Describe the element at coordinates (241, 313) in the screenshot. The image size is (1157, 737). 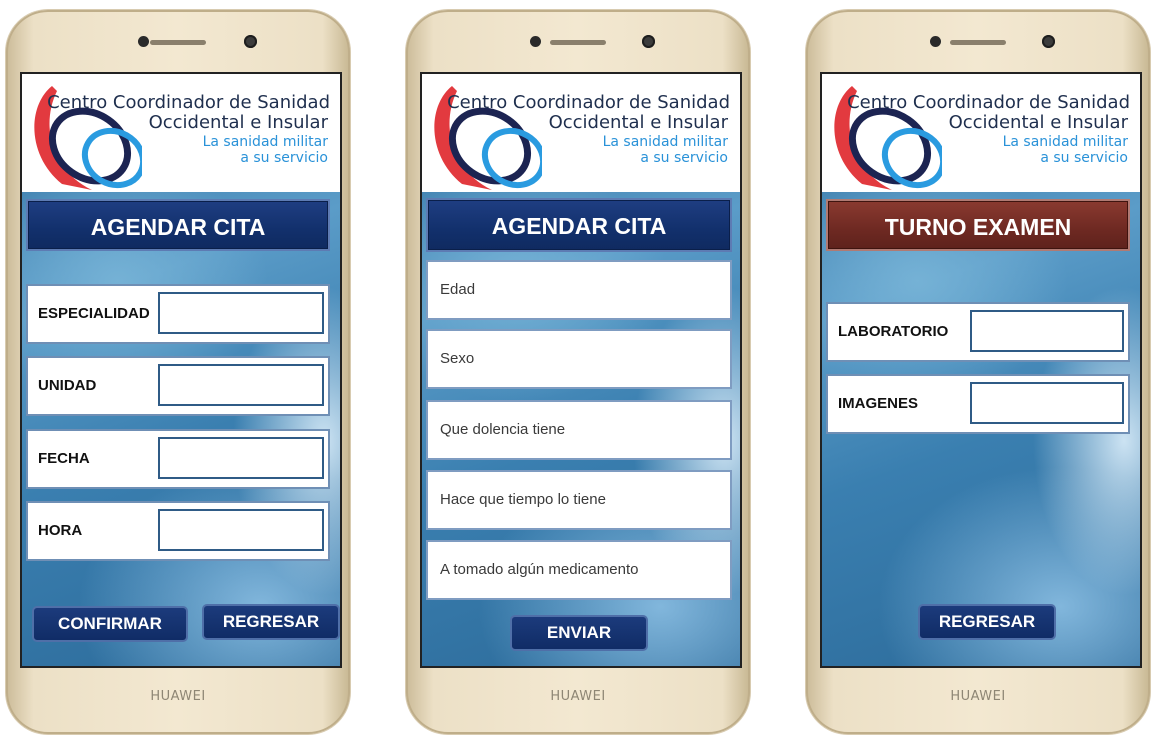
I see `especialidad-input` at that location.